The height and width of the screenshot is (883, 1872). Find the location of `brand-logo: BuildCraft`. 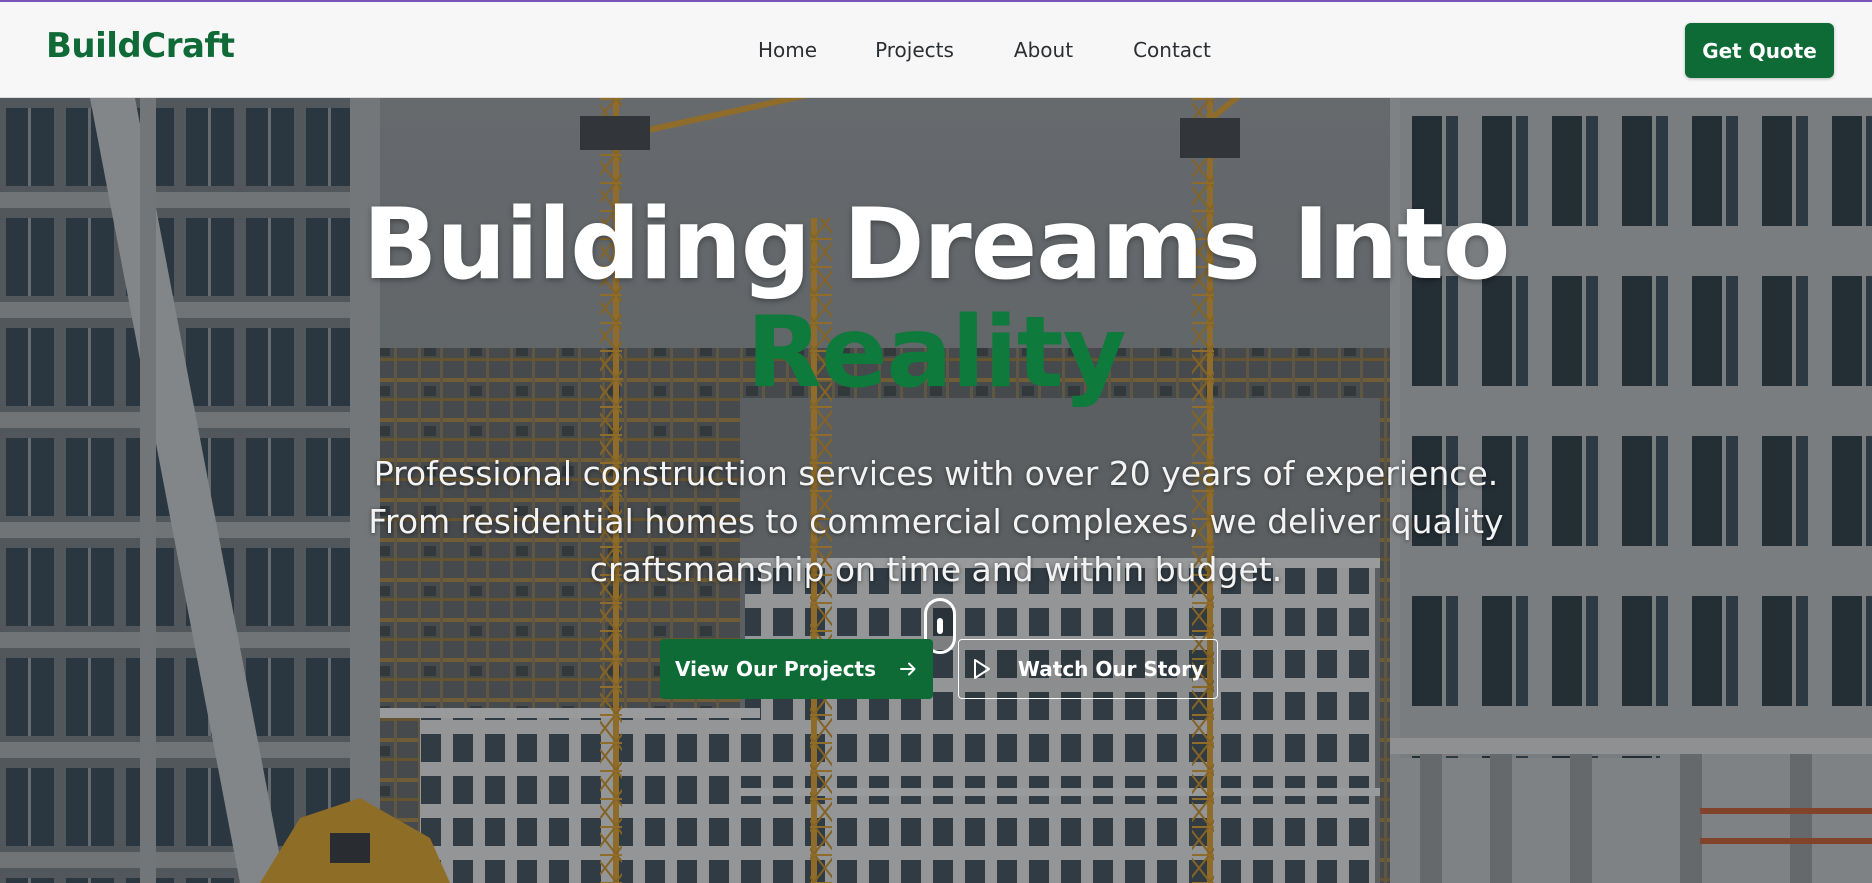

brand-logo: BuildCraft is located at coordinates (140, 46).